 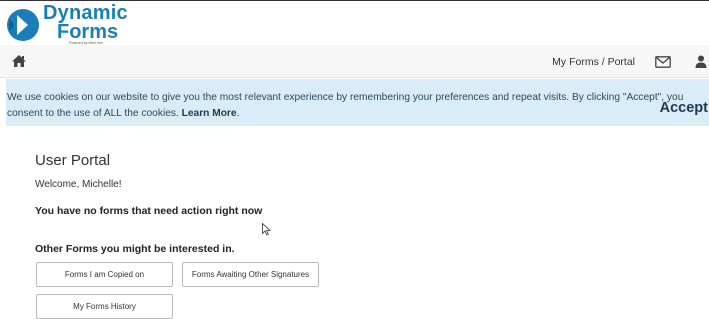 What do you see at coordinates (135, 249) in the screenshot?
I see `other-forms-heading: Other Forms you might be interested in.` at bounding box center [135, 249].